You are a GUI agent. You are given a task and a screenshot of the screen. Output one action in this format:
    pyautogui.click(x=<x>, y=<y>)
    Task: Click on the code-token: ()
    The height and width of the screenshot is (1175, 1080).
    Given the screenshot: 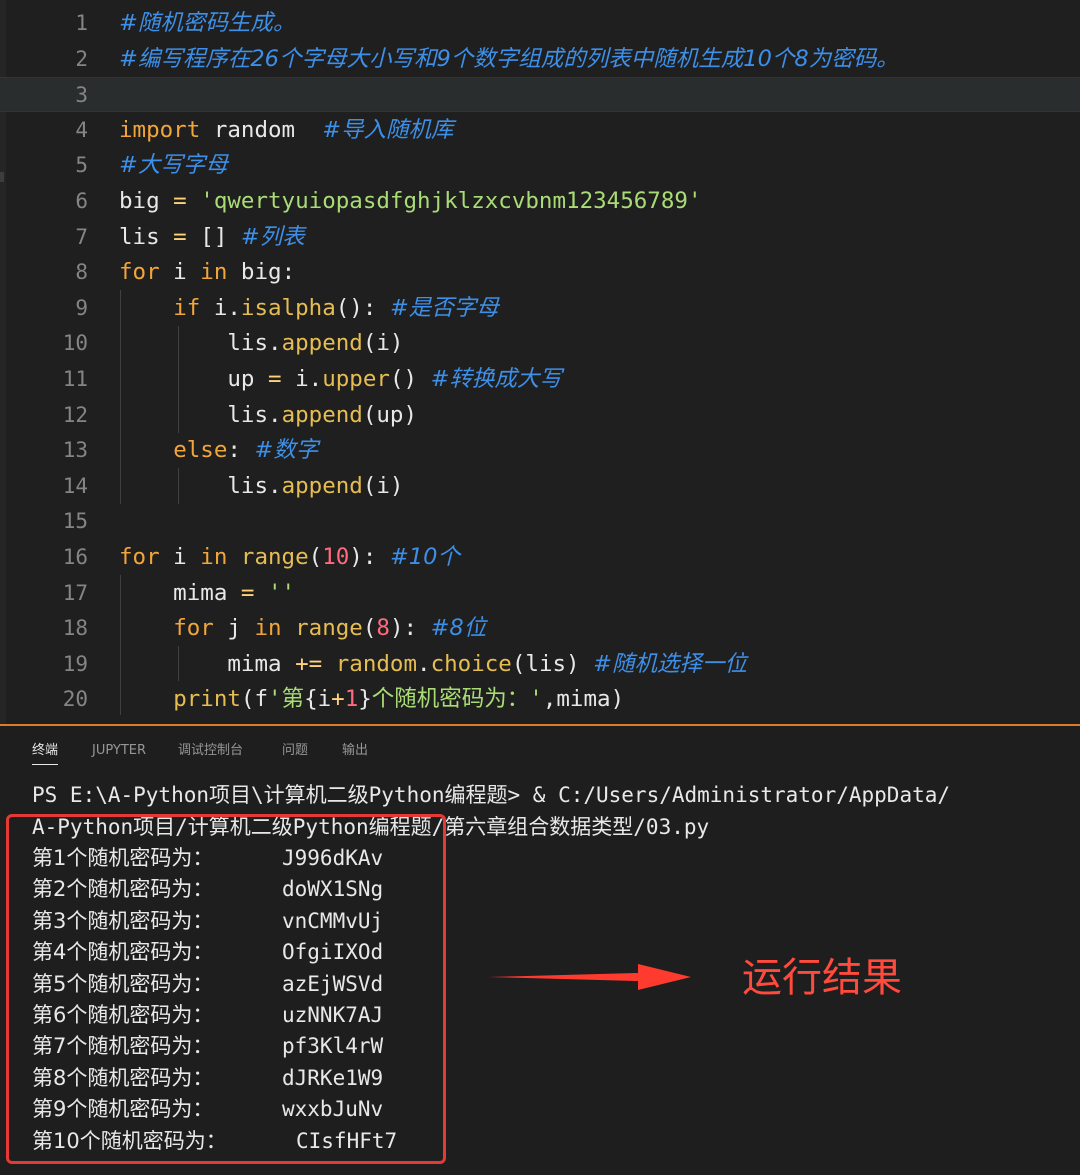 What is the action you would take?
    pyautogui.click(x=410, y=379)
    